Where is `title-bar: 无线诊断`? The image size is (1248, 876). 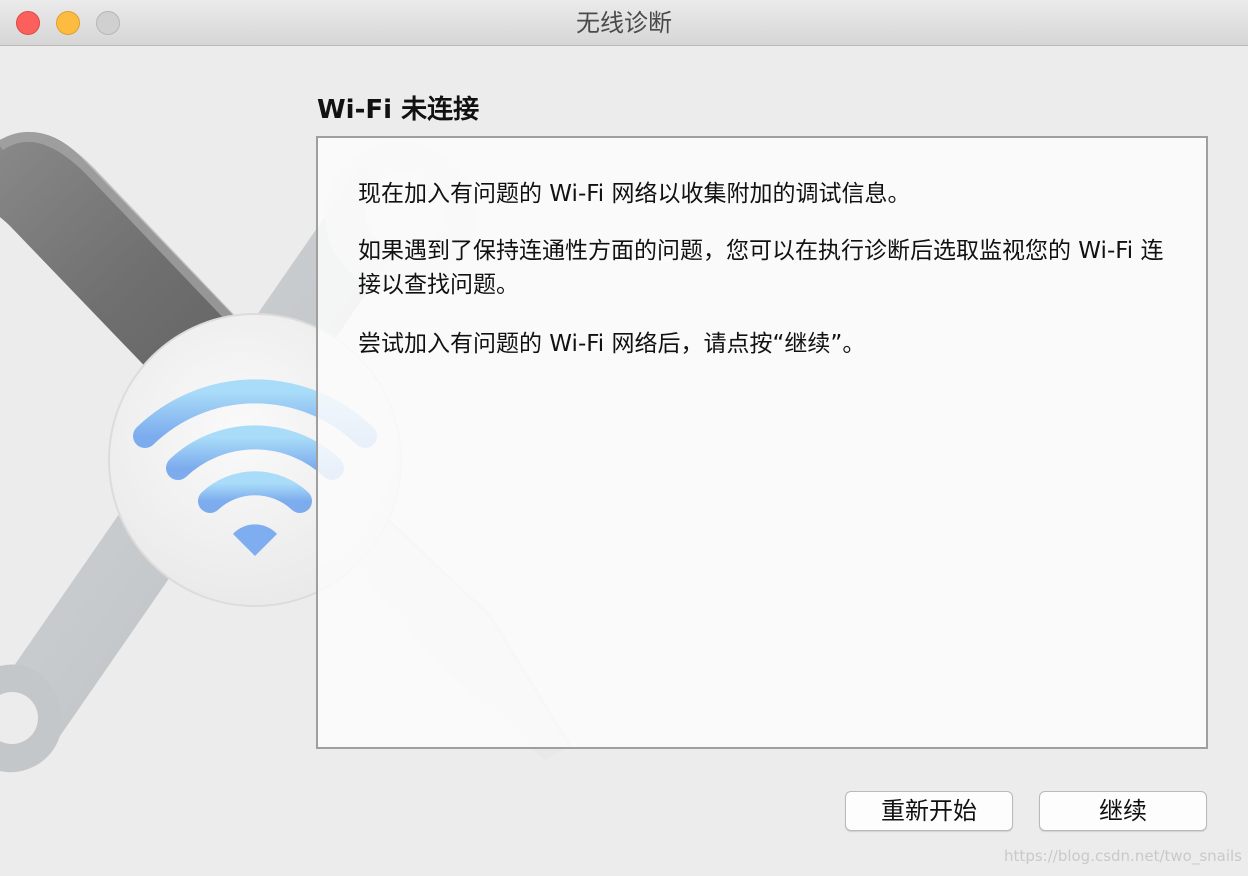 title-bar: 无线诊断 is located at coordinates (624, 23).